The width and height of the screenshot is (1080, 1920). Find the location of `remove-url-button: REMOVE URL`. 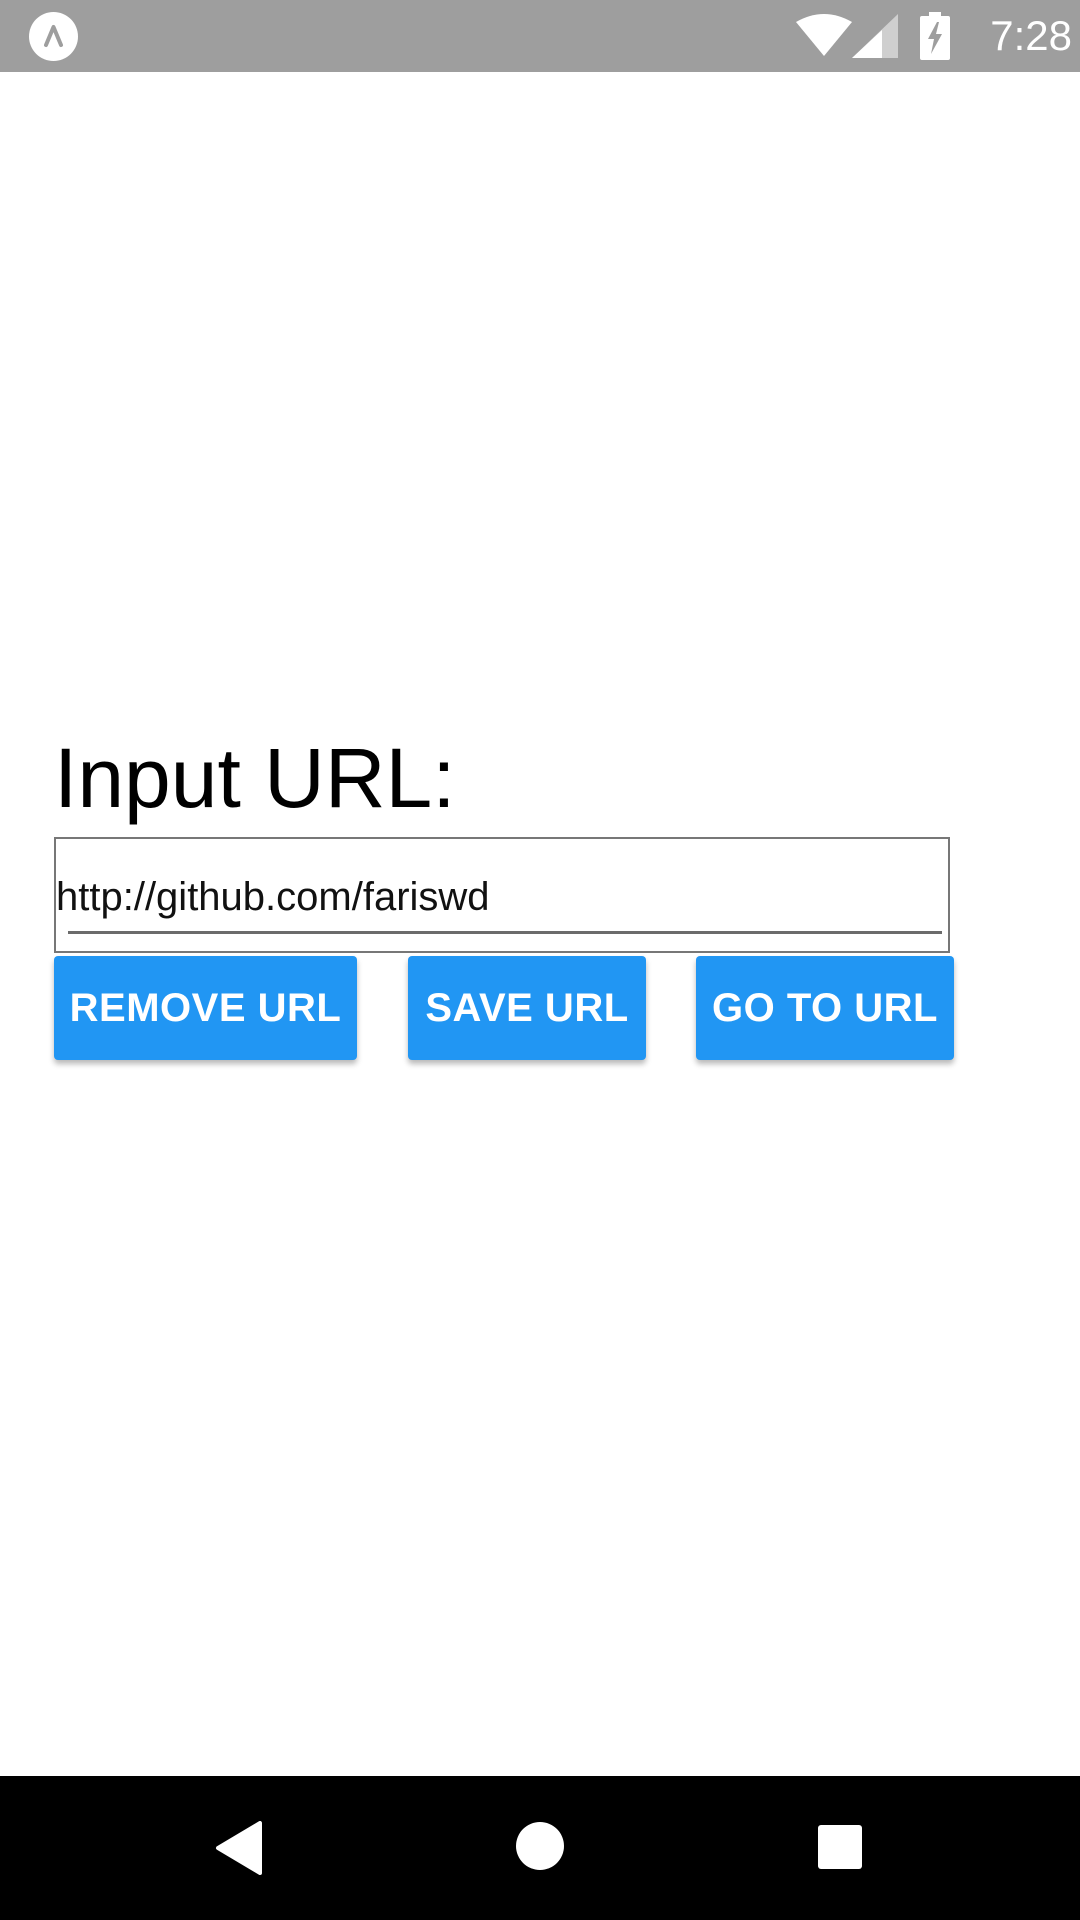

remove-url-button: REMOVE URL is located at coordinates (205, 1008).